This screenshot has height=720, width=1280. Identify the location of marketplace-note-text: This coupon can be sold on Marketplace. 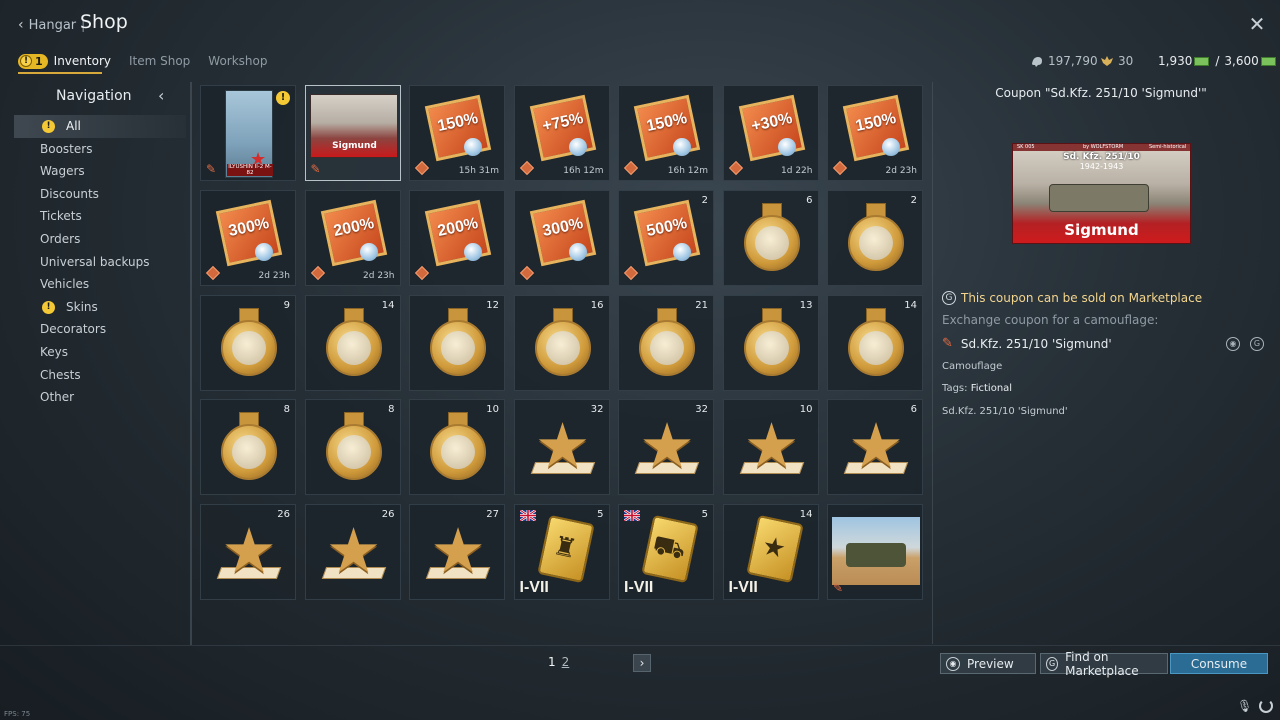
(1082, 298).